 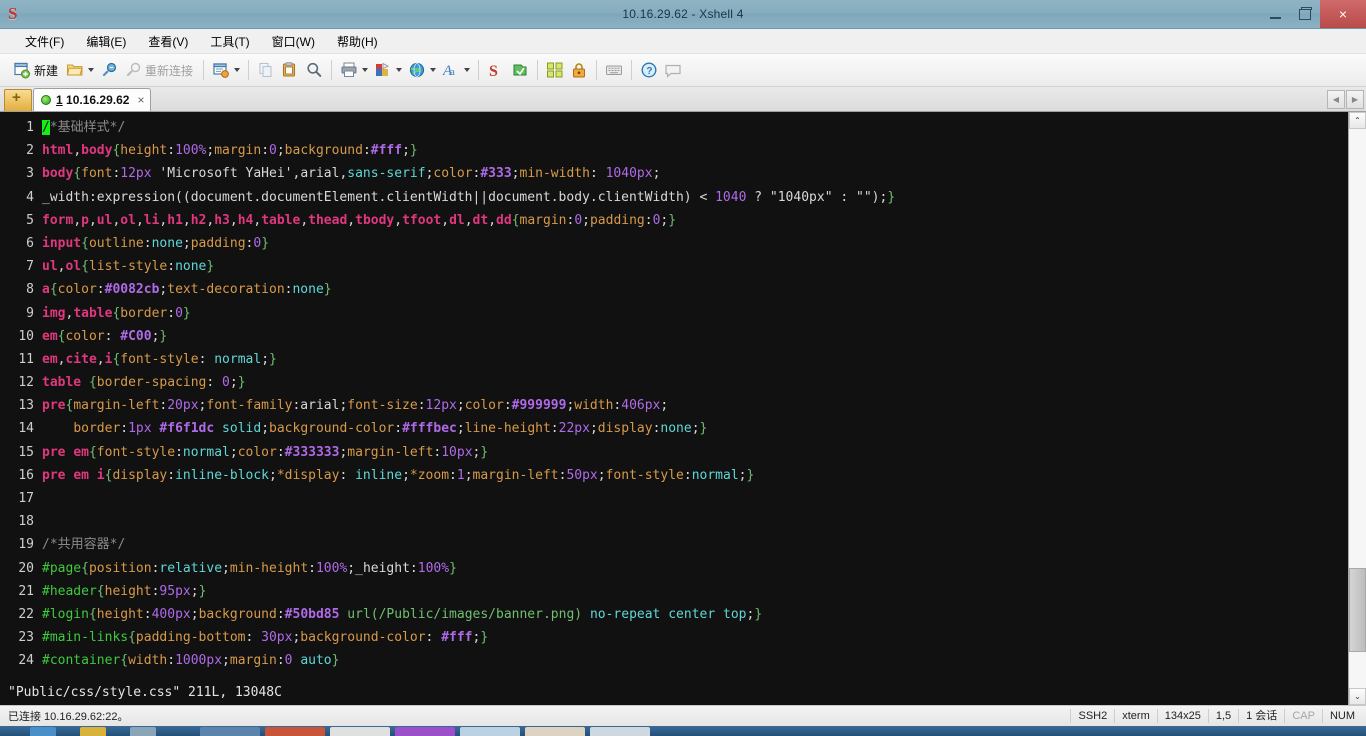 I want to click on lock-button, so click(x=579, y=70).